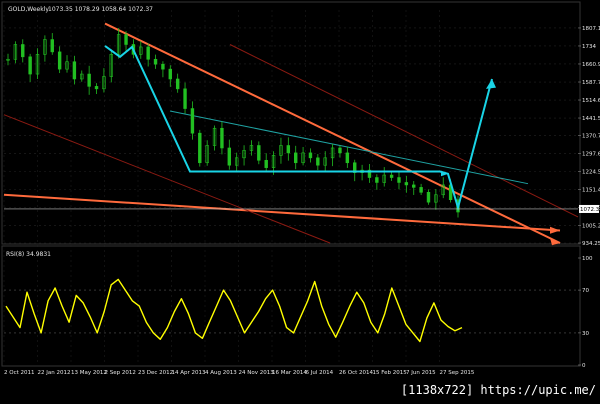  What do you see at coordinates (555, 230) in the screenshot?
I see `arrow-head-lower` at bounding box center [555, 230].